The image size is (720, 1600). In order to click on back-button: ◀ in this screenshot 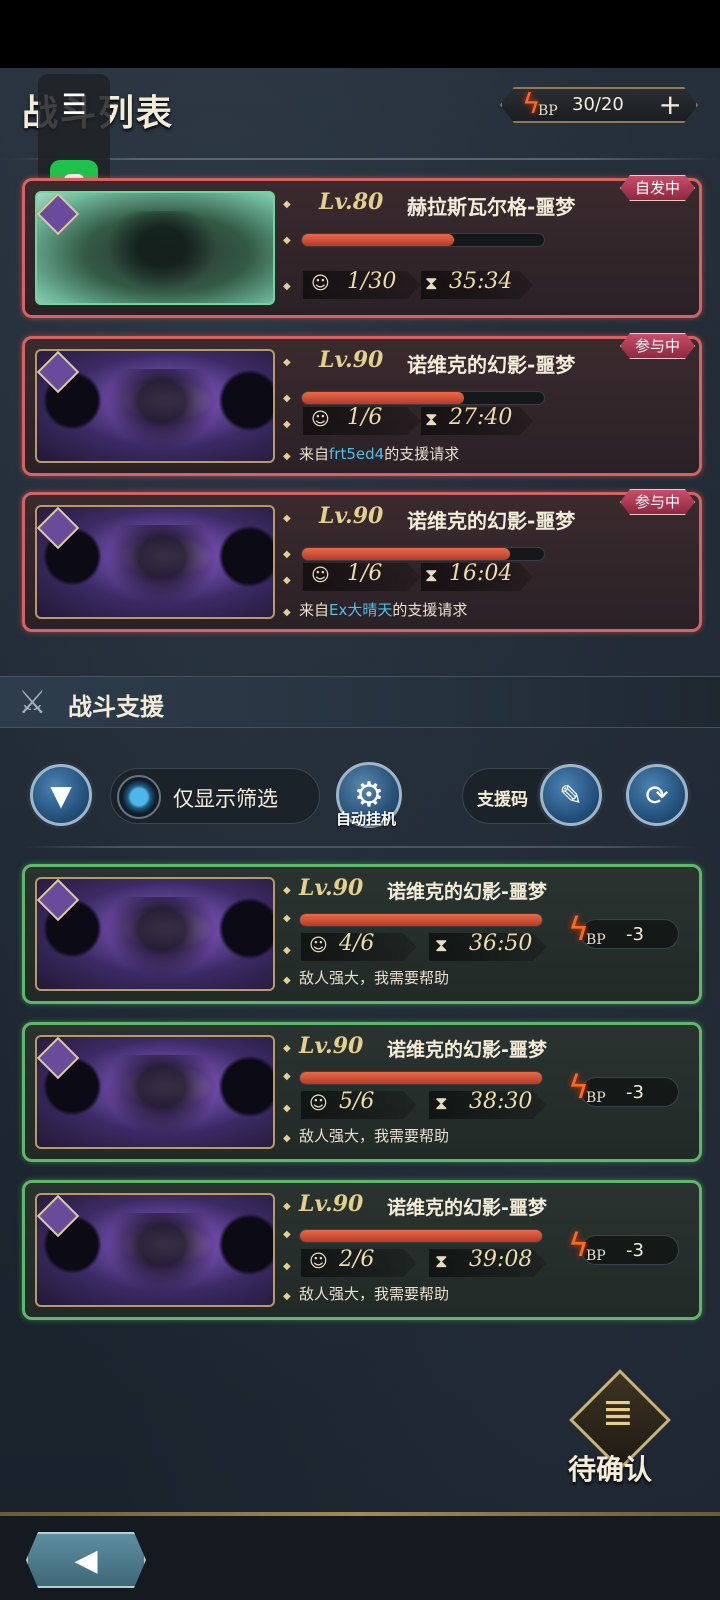, I will do `click(86, 1560)`.